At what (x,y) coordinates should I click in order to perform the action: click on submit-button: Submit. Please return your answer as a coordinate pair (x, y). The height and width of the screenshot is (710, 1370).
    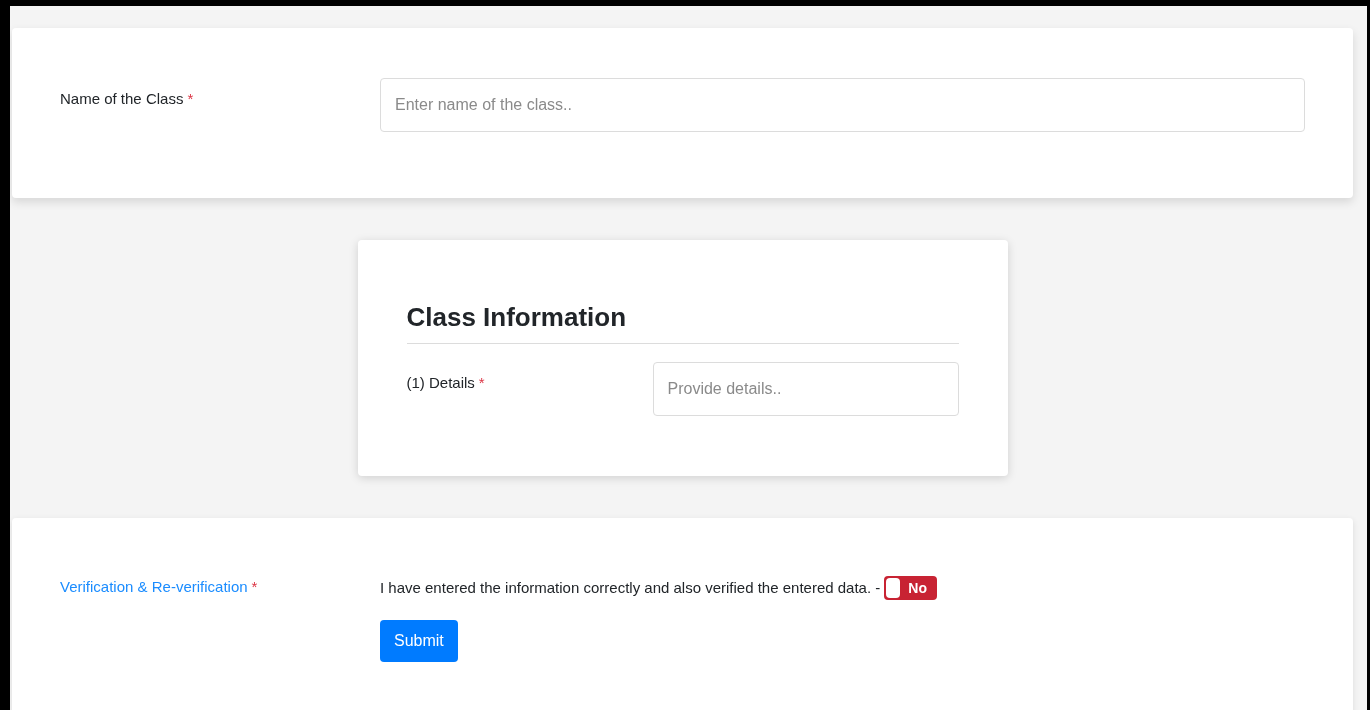
    Looking at the image, I should click on (419, 641).